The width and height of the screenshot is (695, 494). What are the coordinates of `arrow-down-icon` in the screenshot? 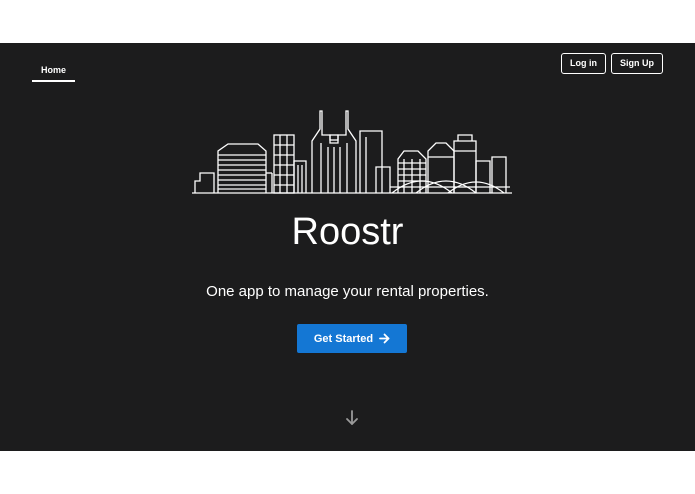 It's located at (352, 418).